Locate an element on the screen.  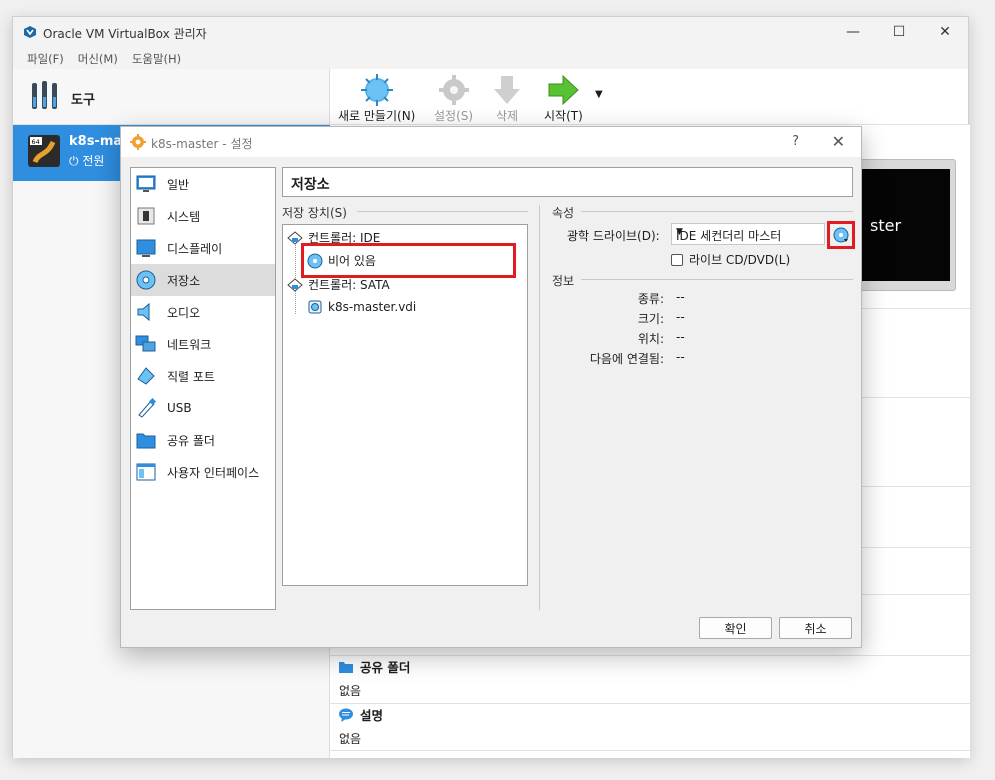
tools-label: 도구 is located at coordinates (83, 100).